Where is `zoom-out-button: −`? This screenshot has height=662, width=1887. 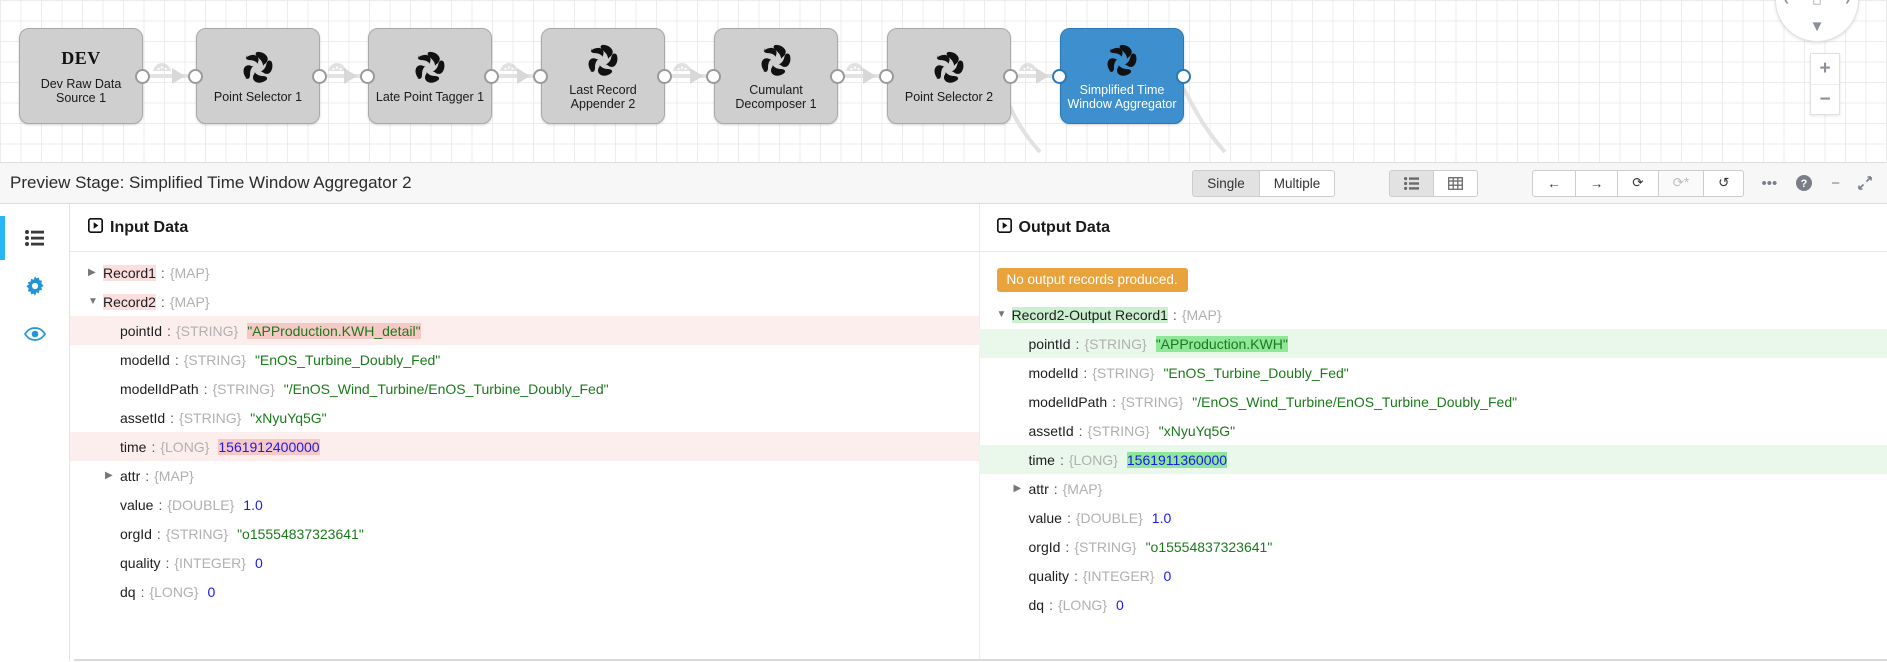 zoom-out-button: − is located at coordinates (1825, 99).